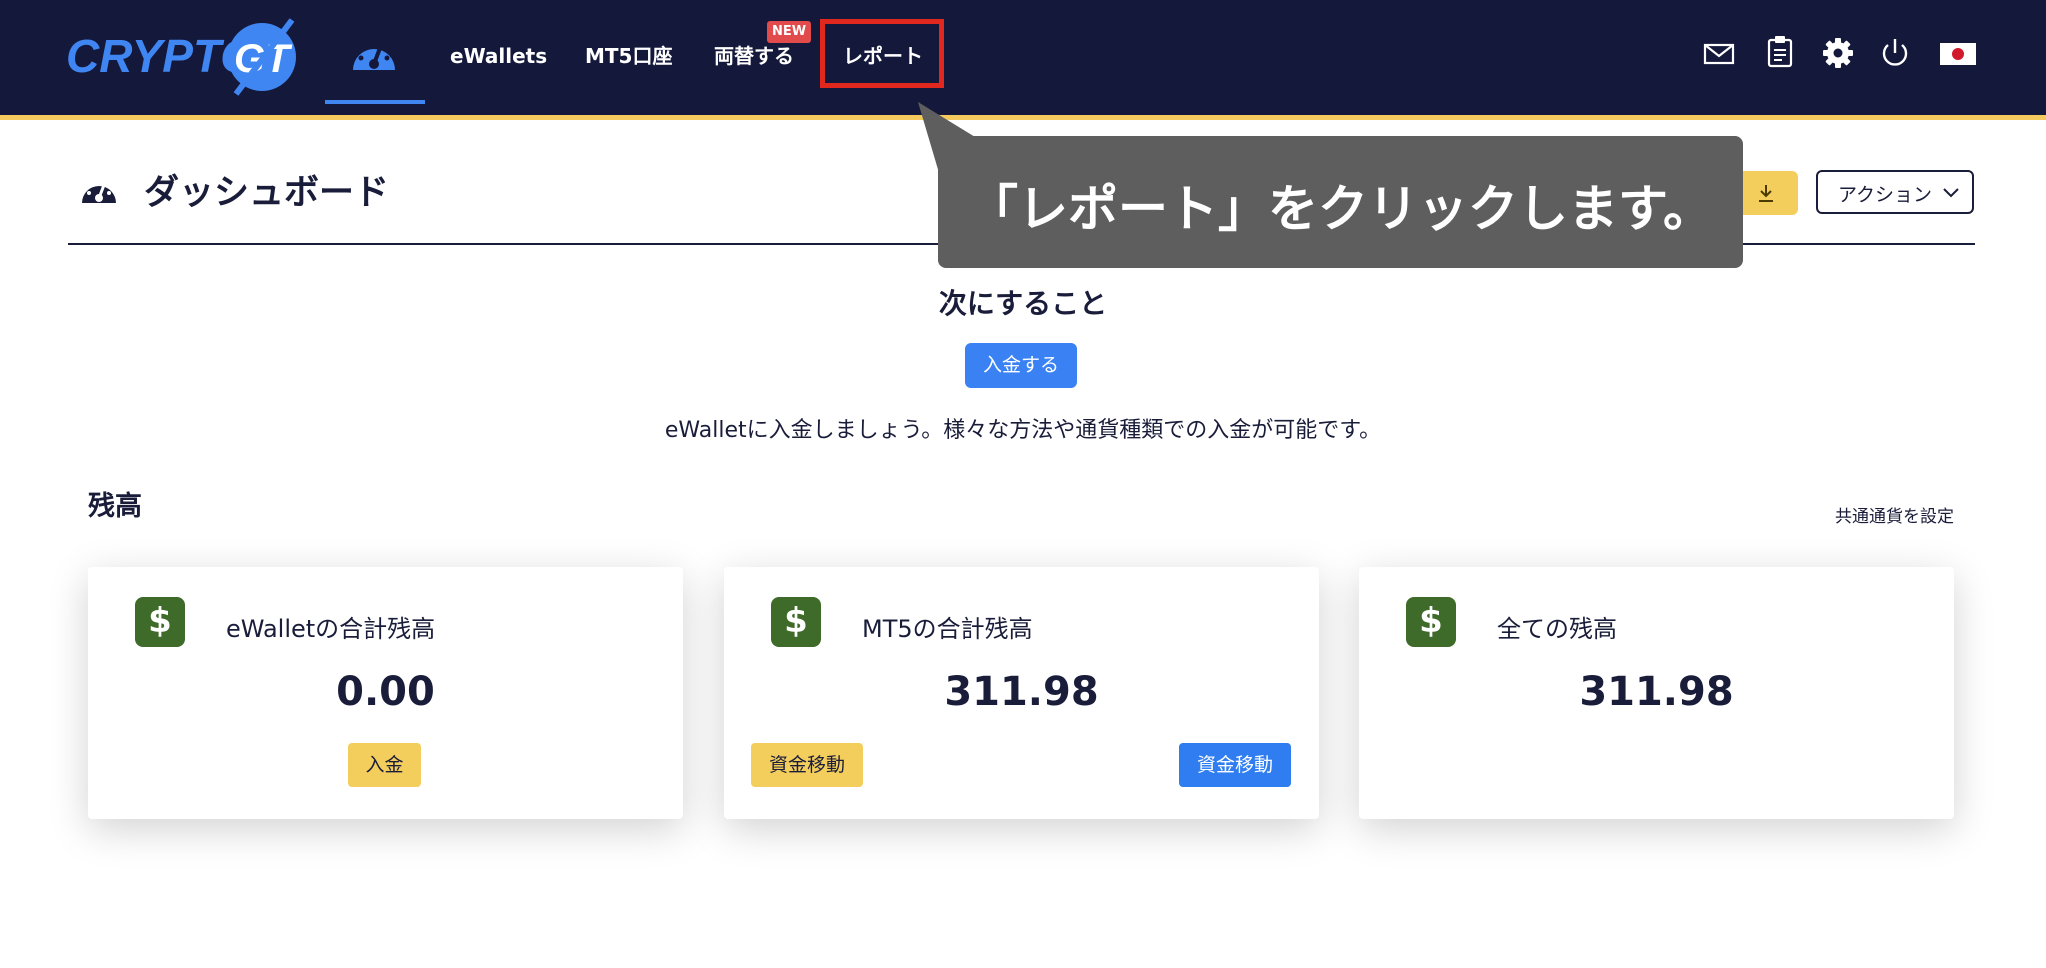  What do you see at coordinates (1235, 765) in the screenshot?
I see `mt5-transfer-button-blue: 資金移動` at bounding box center [1235, 765].